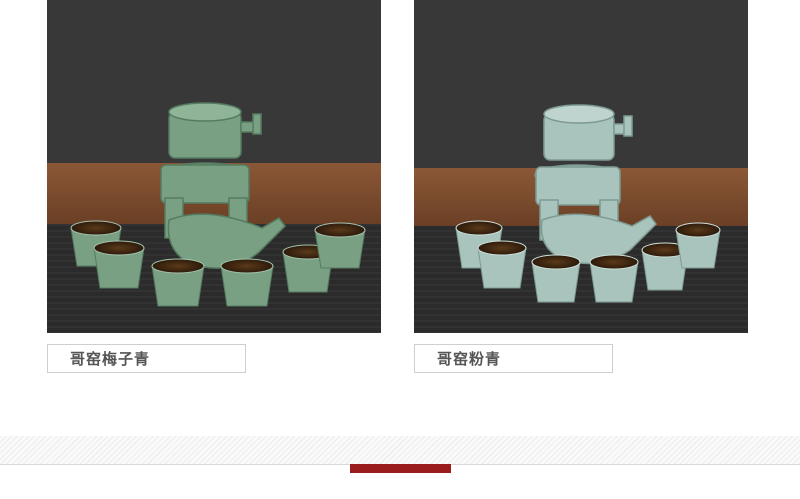 The image size is (800, 499). I want to click on product-caption: 哥窑梅子青, so click(146, 358).